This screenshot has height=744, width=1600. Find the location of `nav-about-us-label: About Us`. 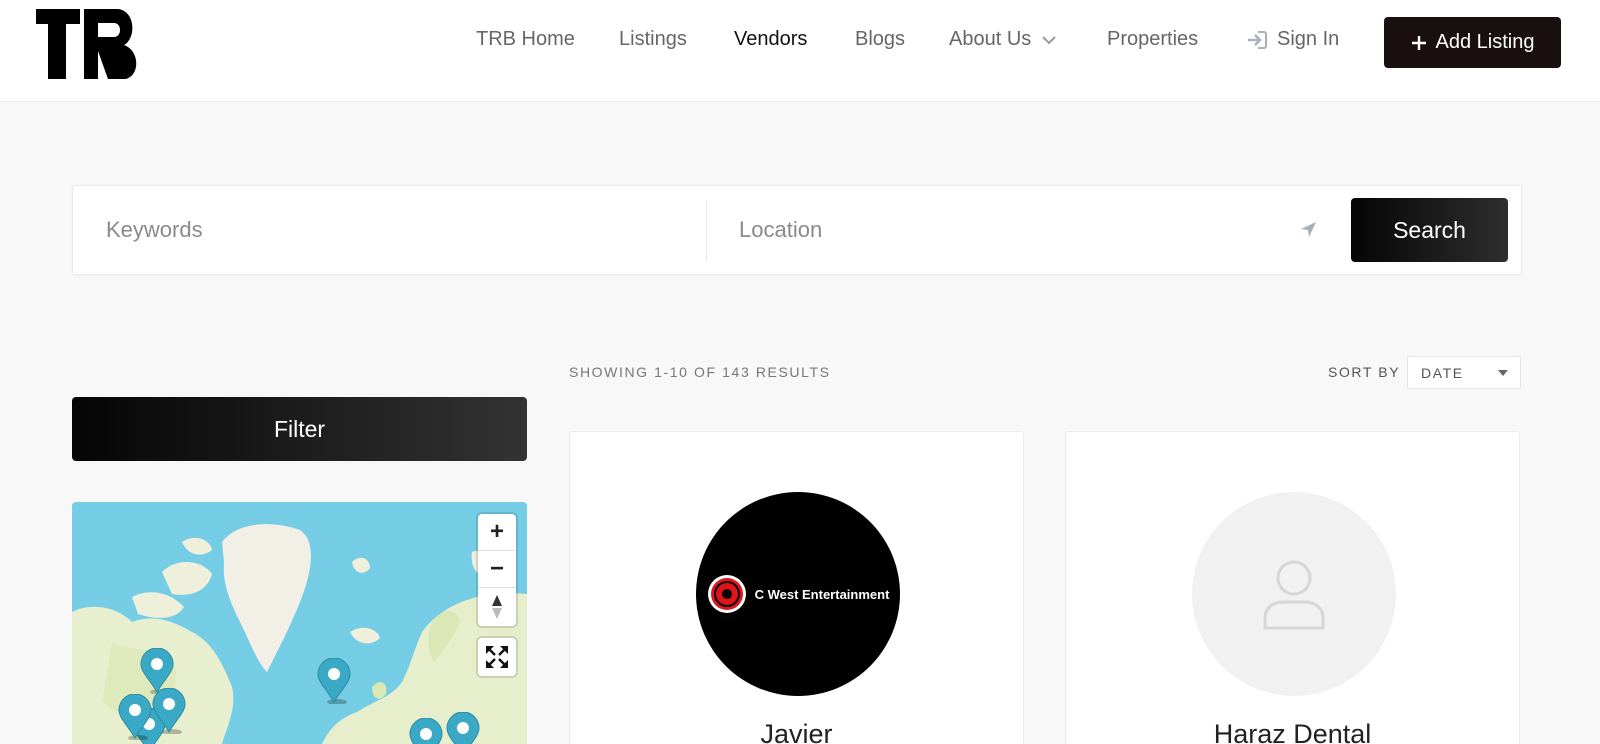

nav-about-us-label: About Us is located at coordinates (990, 39).